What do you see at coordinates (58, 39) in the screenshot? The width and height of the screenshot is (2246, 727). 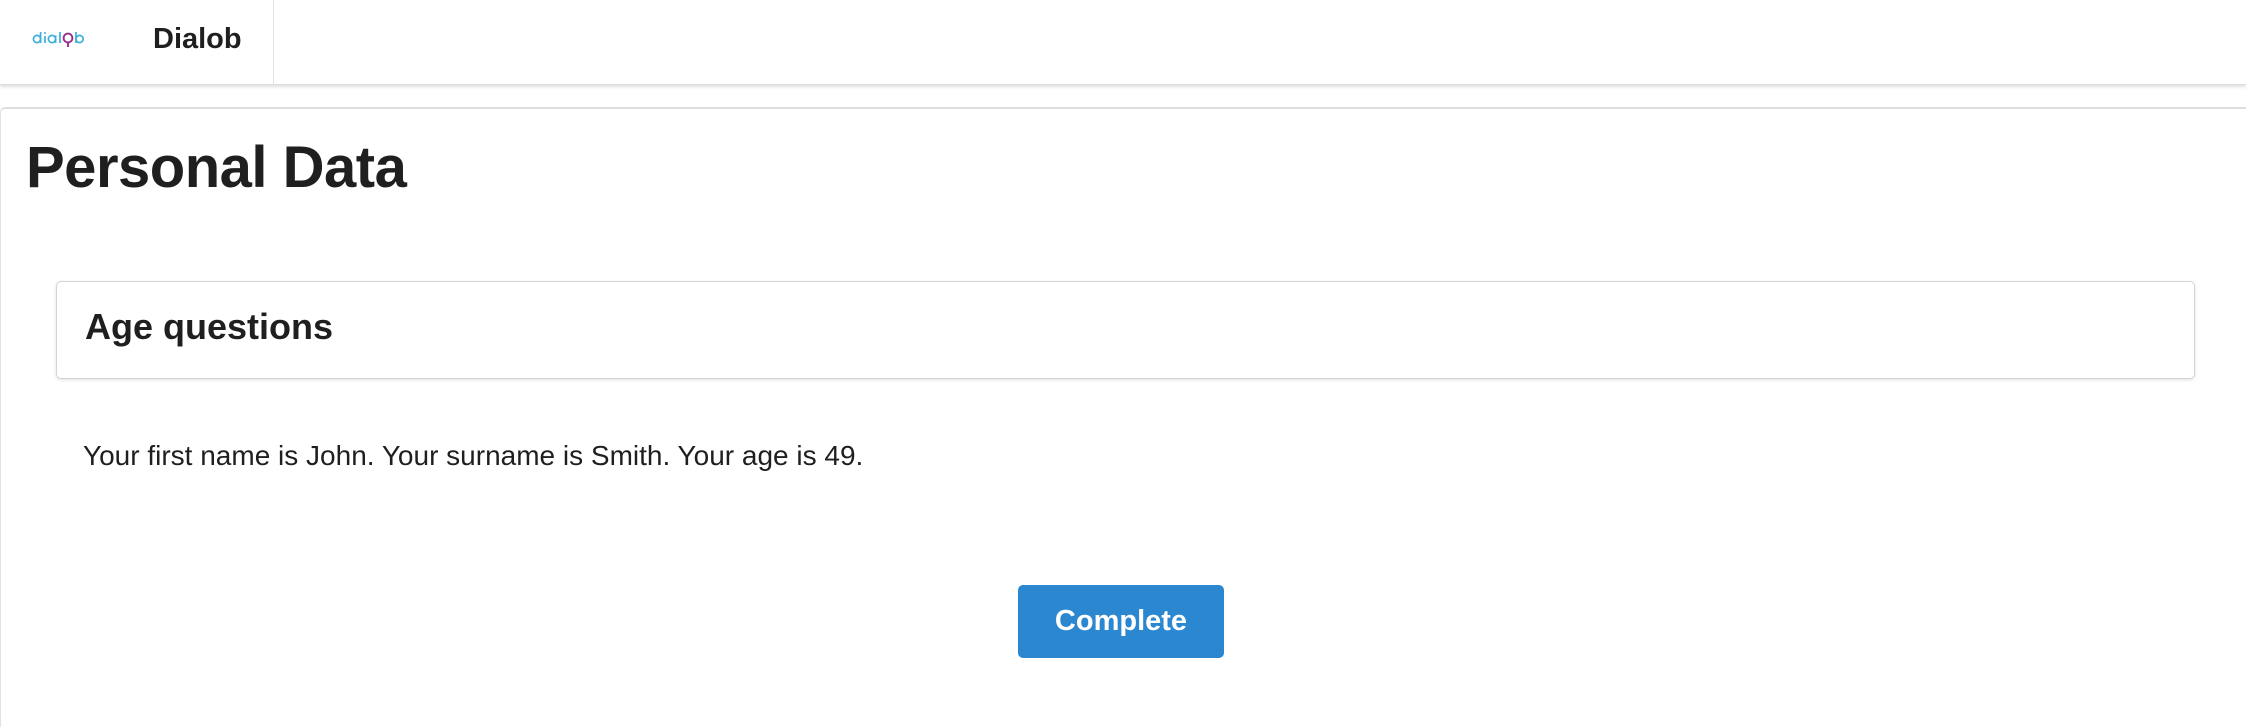 I see `dialob-logo: dialob` at bounding box center [58, 39].